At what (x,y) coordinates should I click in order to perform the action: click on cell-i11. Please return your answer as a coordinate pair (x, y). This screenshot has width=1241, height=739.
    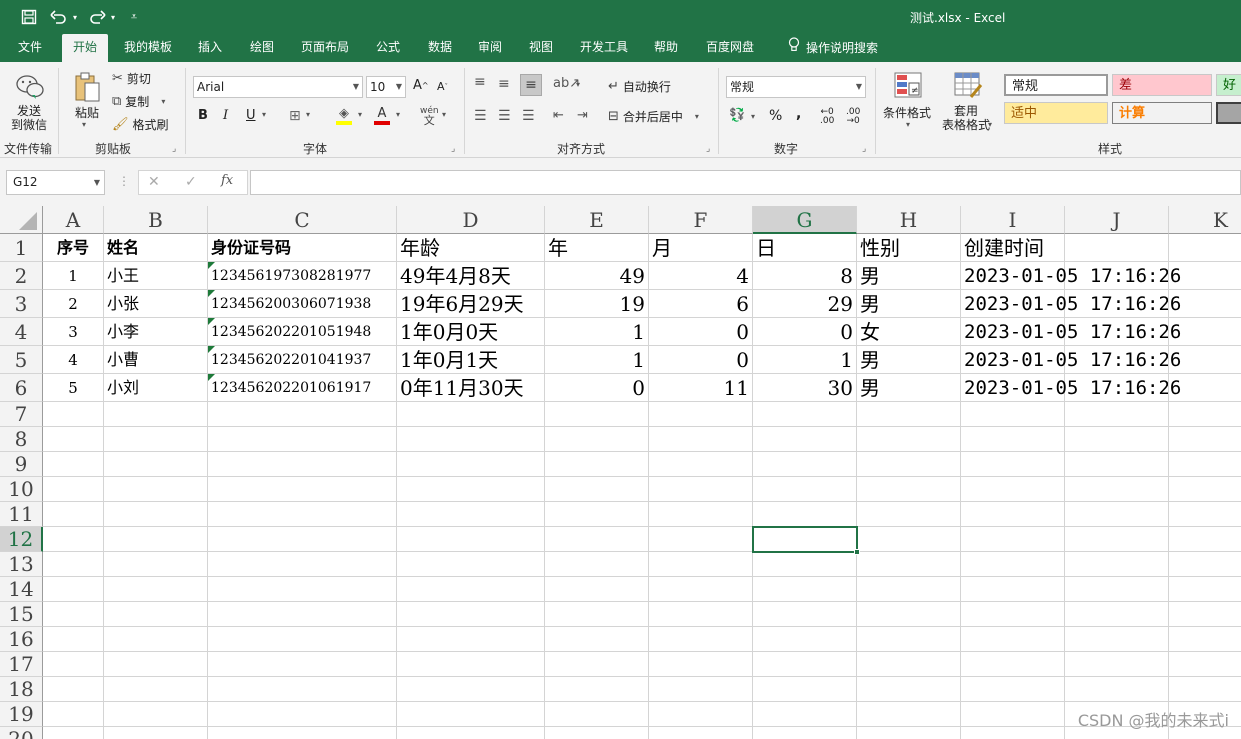
    Looking at the image, I should click on (1013, 514).